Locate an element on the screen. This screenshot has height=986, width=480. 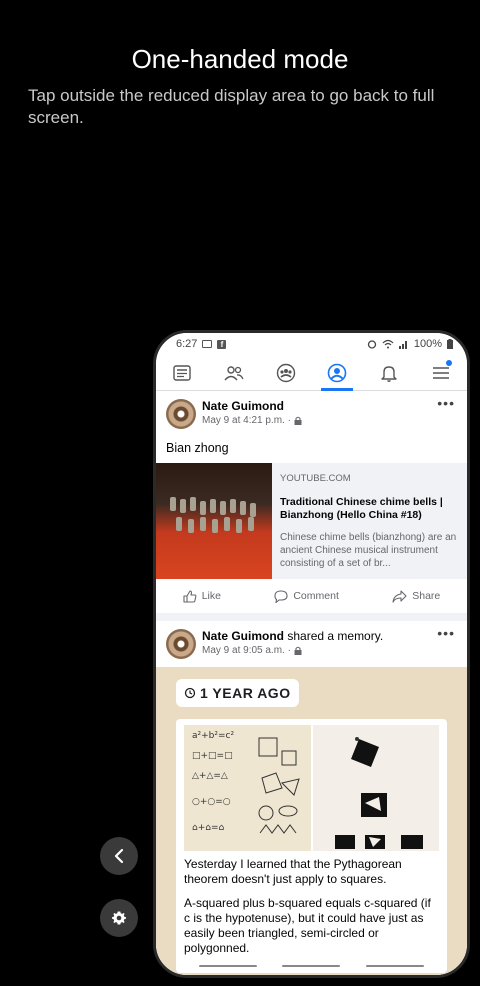
bell-icon is located at coordinates (389, 373).